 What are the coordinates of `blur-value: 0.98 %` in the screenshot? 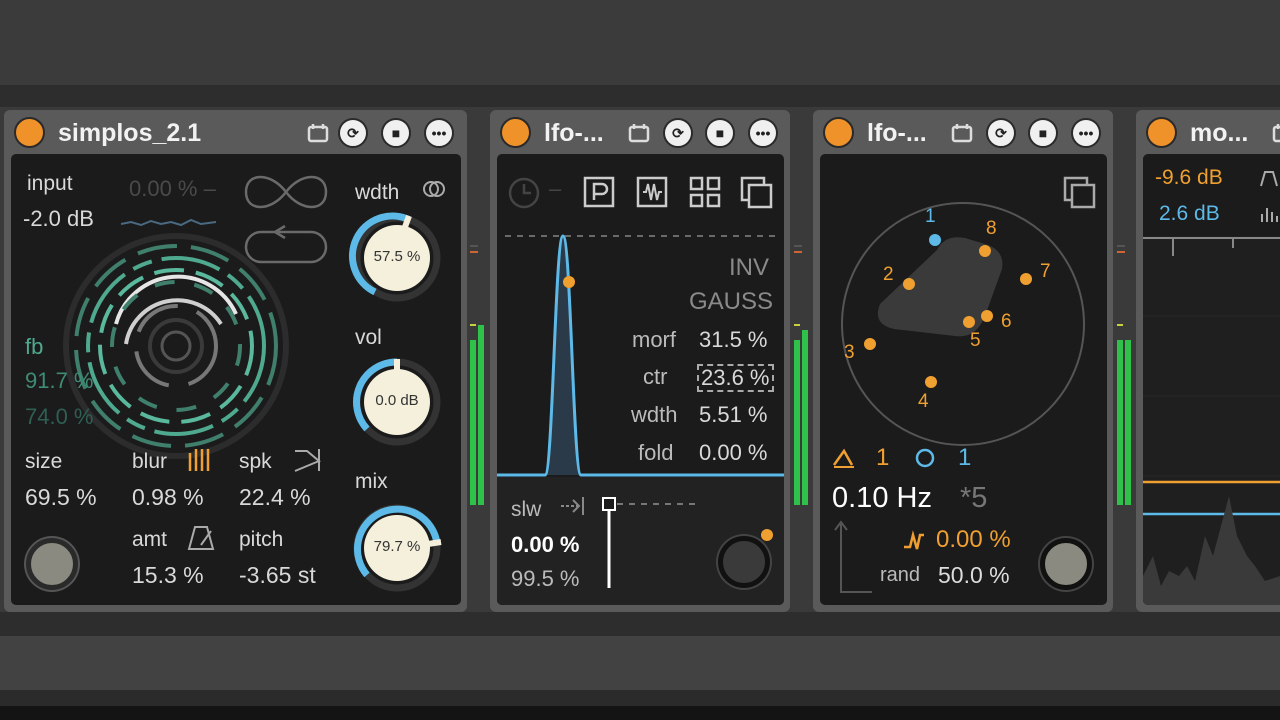 It's located at (168, 497).